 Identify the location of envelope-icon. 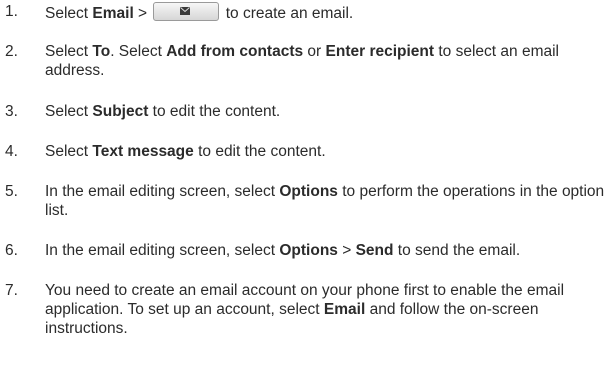
(185, 11).